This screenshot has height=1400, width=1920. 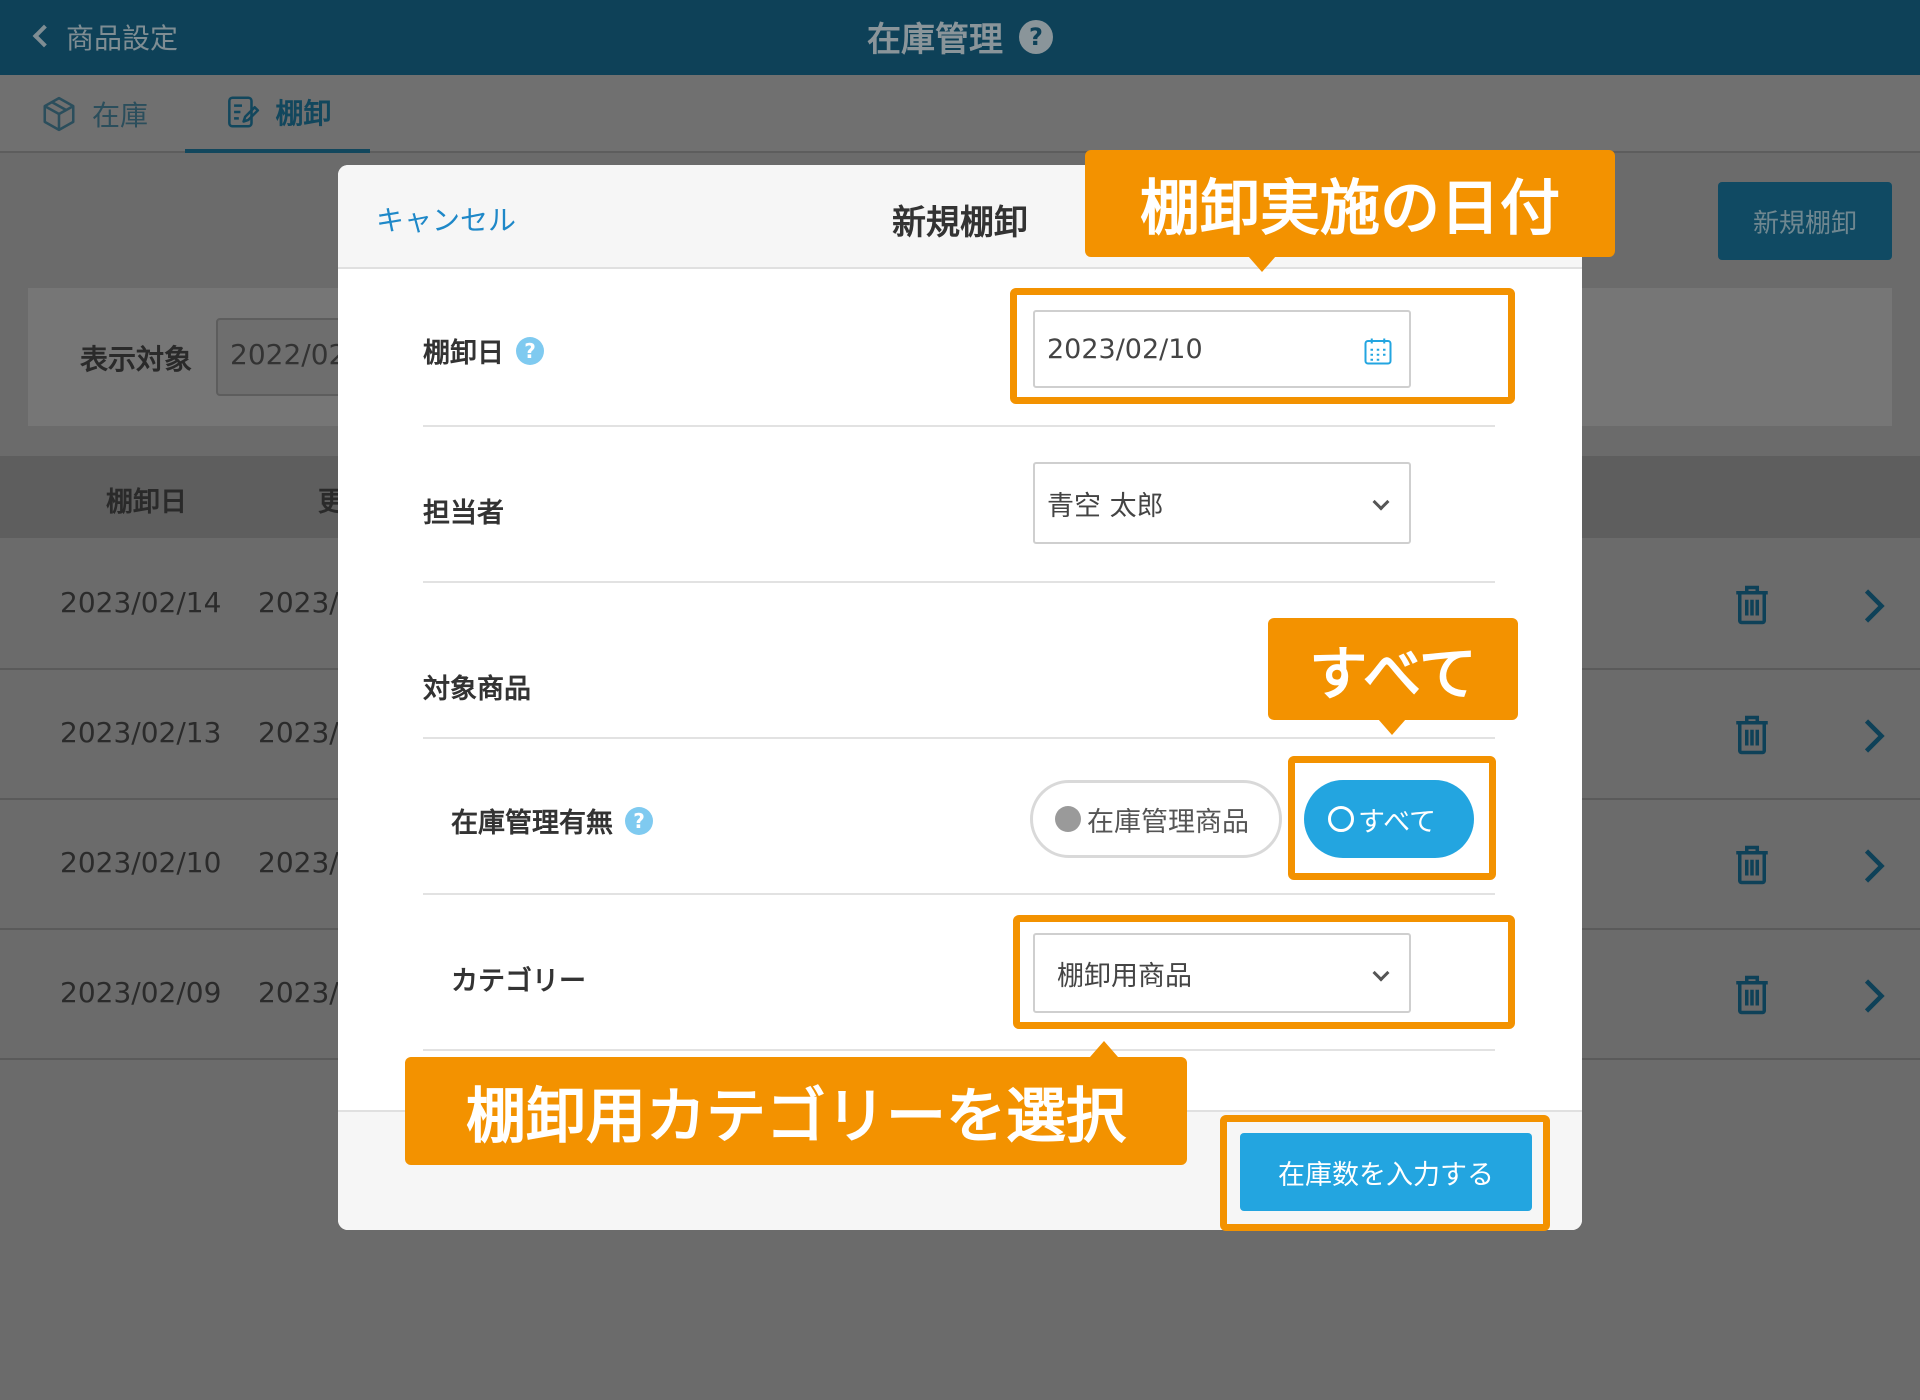 I want to click on tab-stocktake: 棚卸, so click(x=277, y=114).